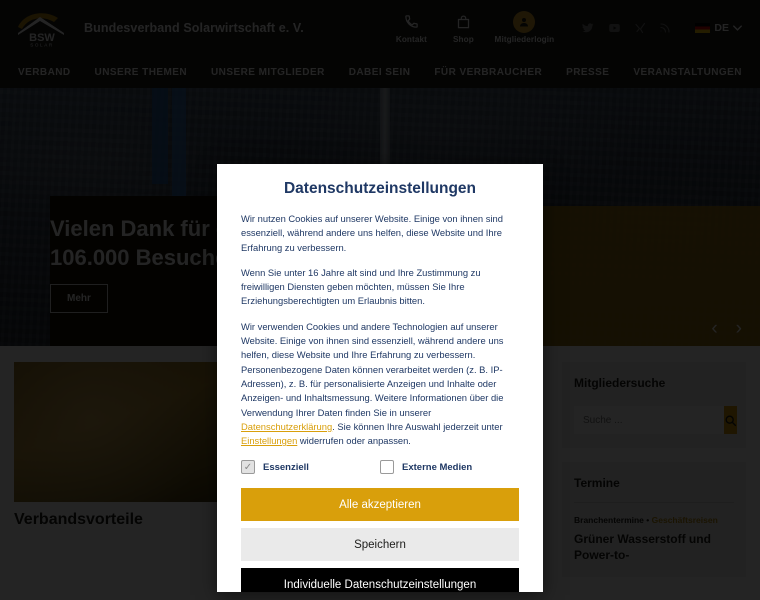  Describe the element at coordinates (354, 441) in the screenshot. I see `dialog-paragraph-3-c: widerrufen oder anpassen.` at that location.